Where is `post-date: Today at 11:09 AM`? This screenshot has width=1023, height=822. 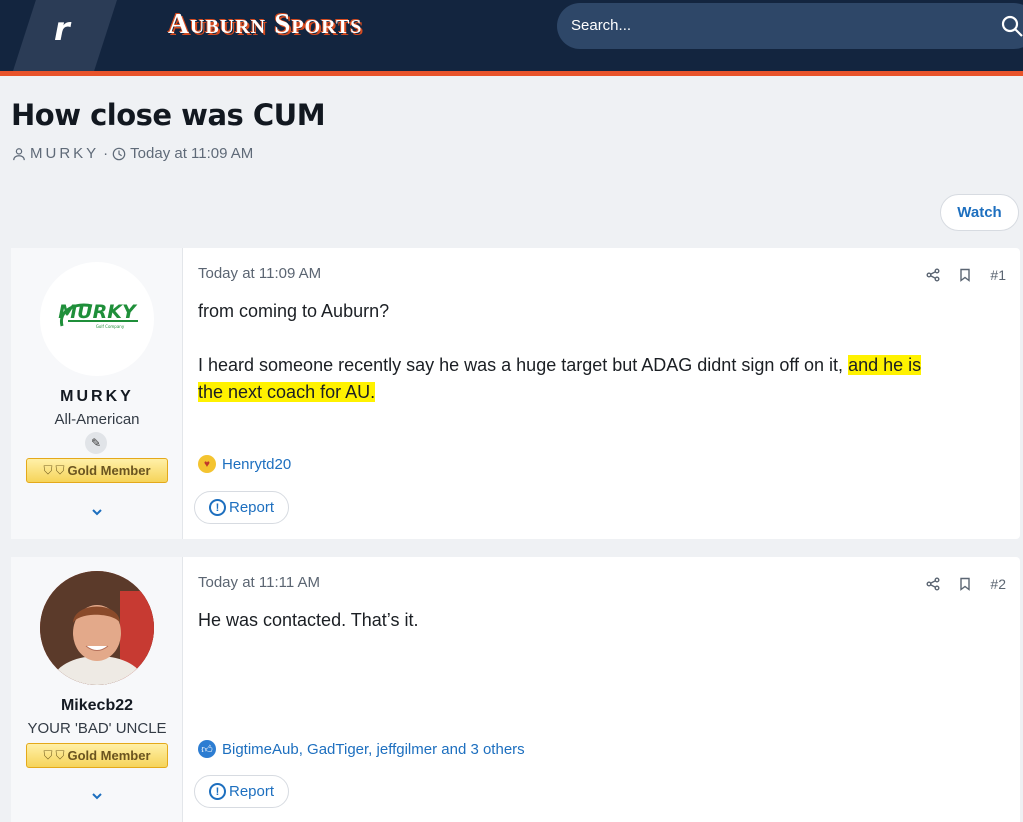 post-date: Today at 11:09 AM is located at coordinates (259, 273).